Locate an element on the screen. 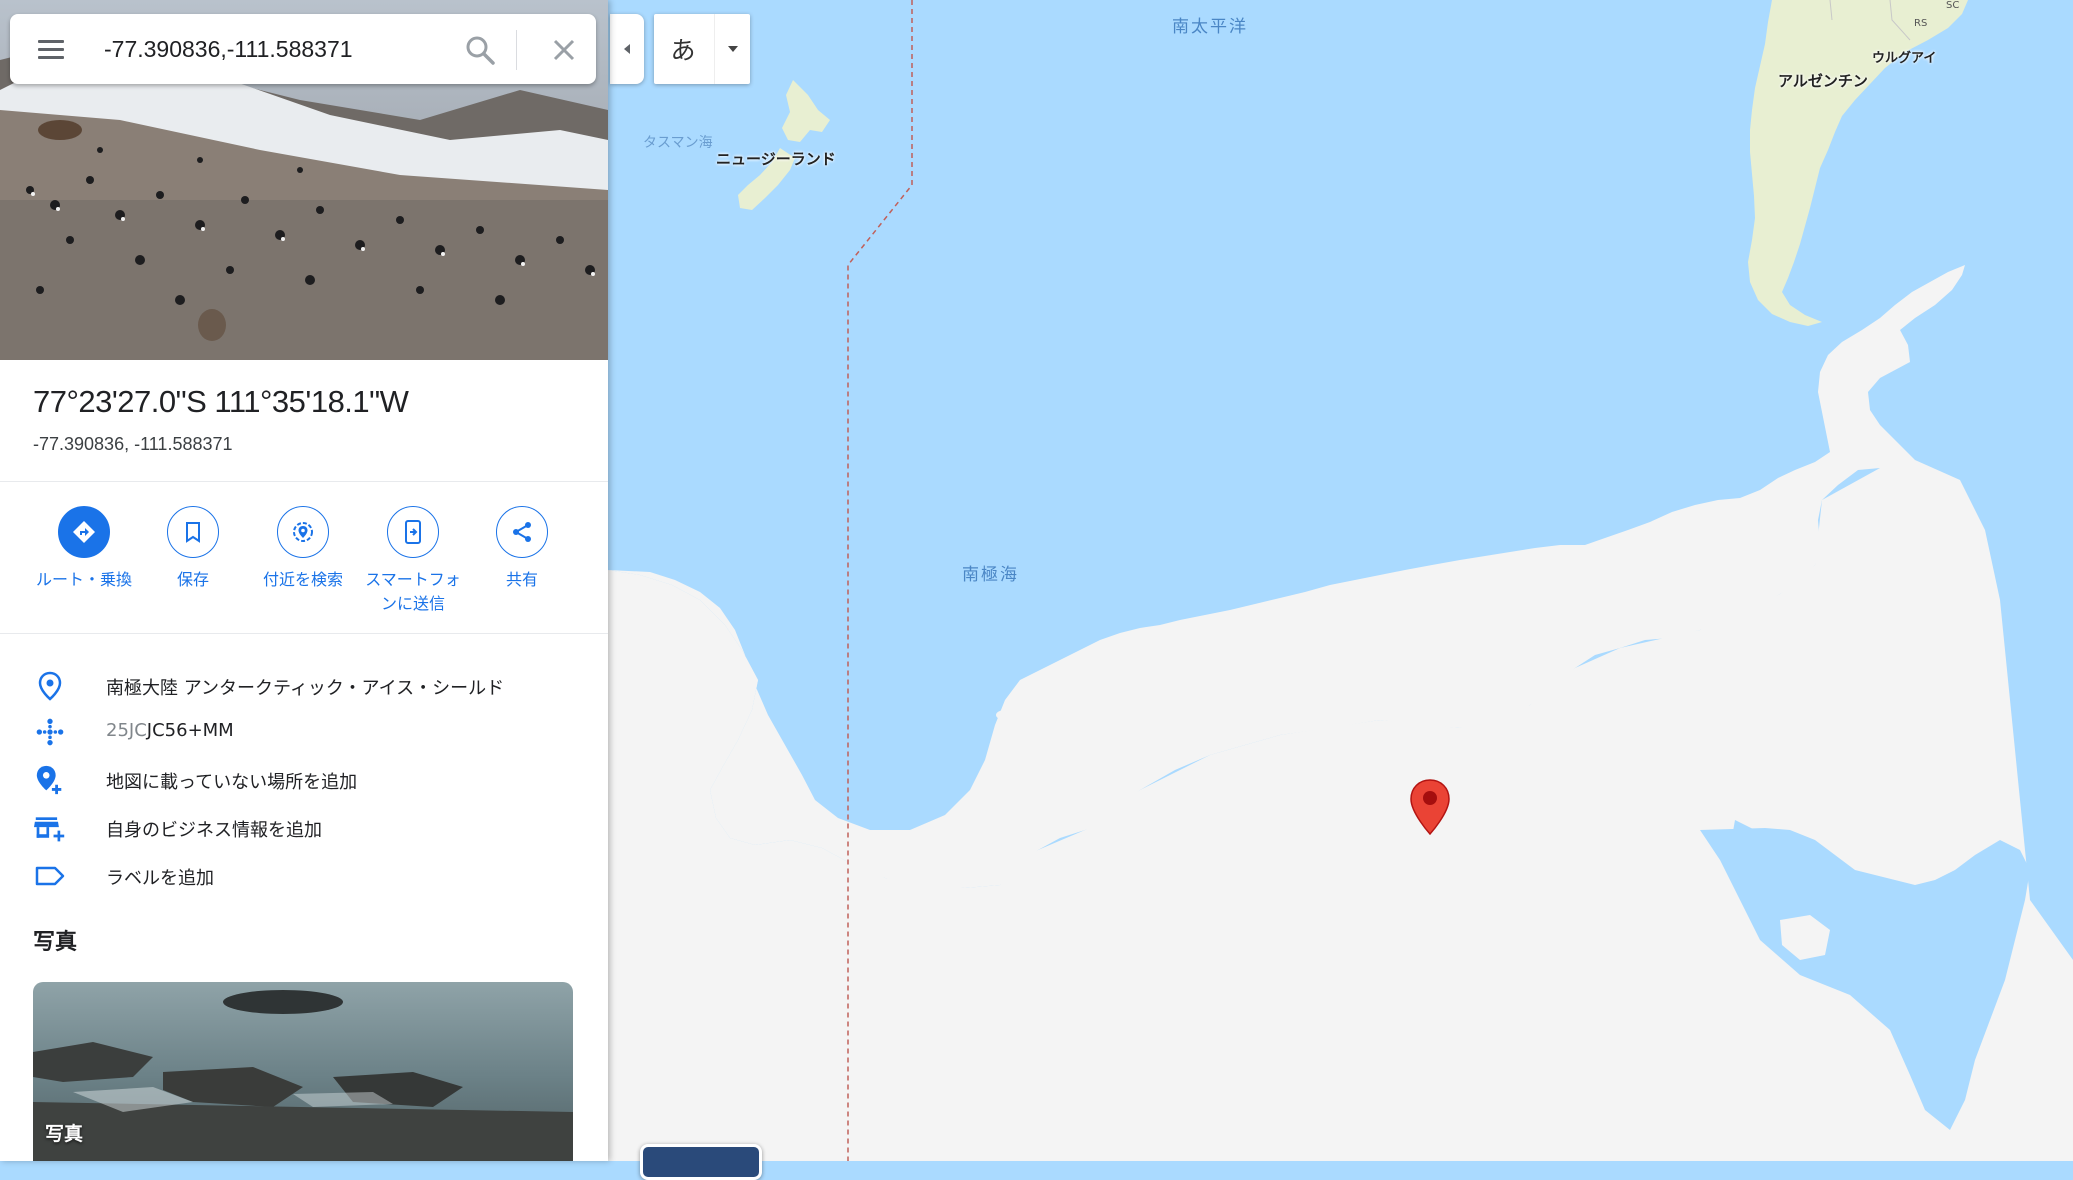 The image size is (2073, 1180). add-business-icon is located at coordinates (49, 829).